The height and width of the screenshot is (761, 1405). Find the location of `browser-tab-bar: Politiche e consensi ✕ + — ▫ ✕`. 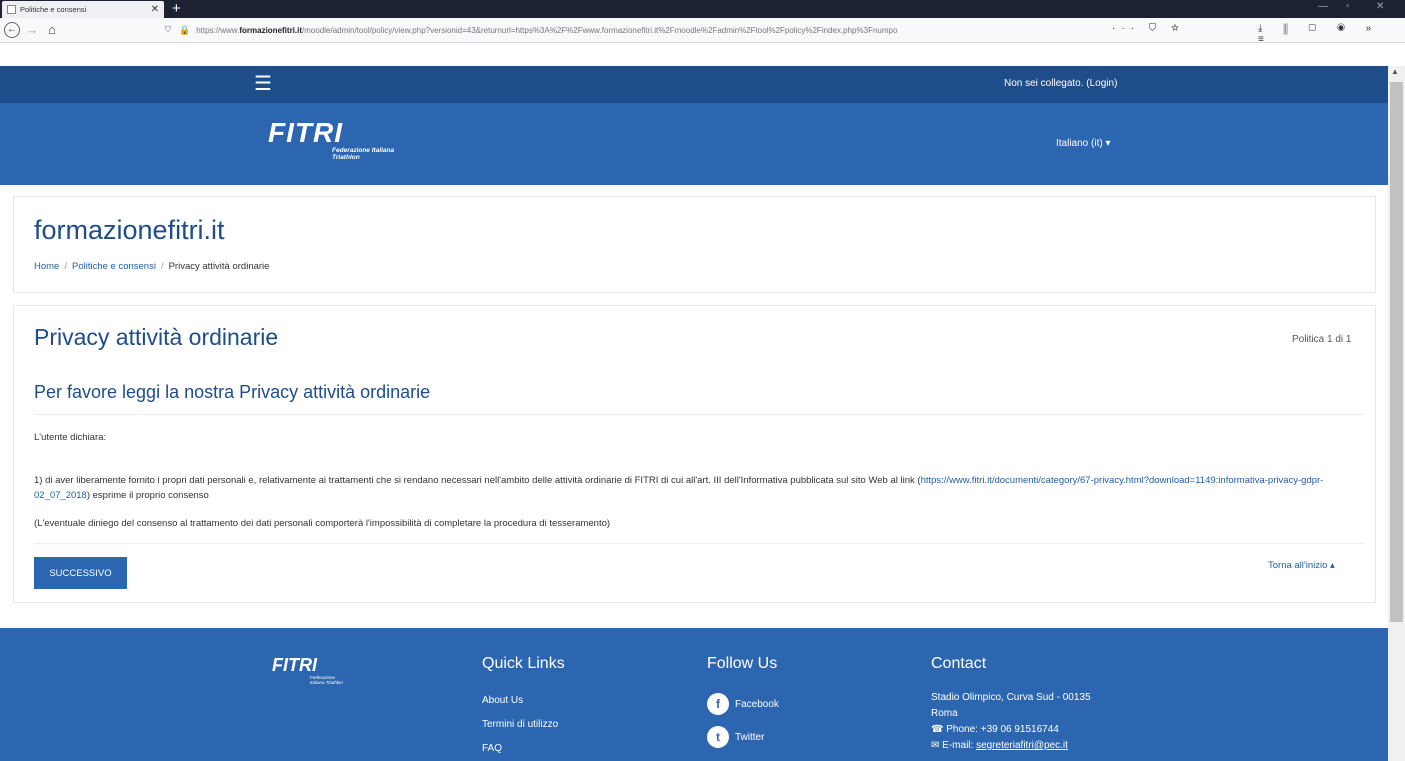

browser-tab-bar: Politiche e consensi ✕ + — ▫ ✕ is located at coordinates (702, 9).